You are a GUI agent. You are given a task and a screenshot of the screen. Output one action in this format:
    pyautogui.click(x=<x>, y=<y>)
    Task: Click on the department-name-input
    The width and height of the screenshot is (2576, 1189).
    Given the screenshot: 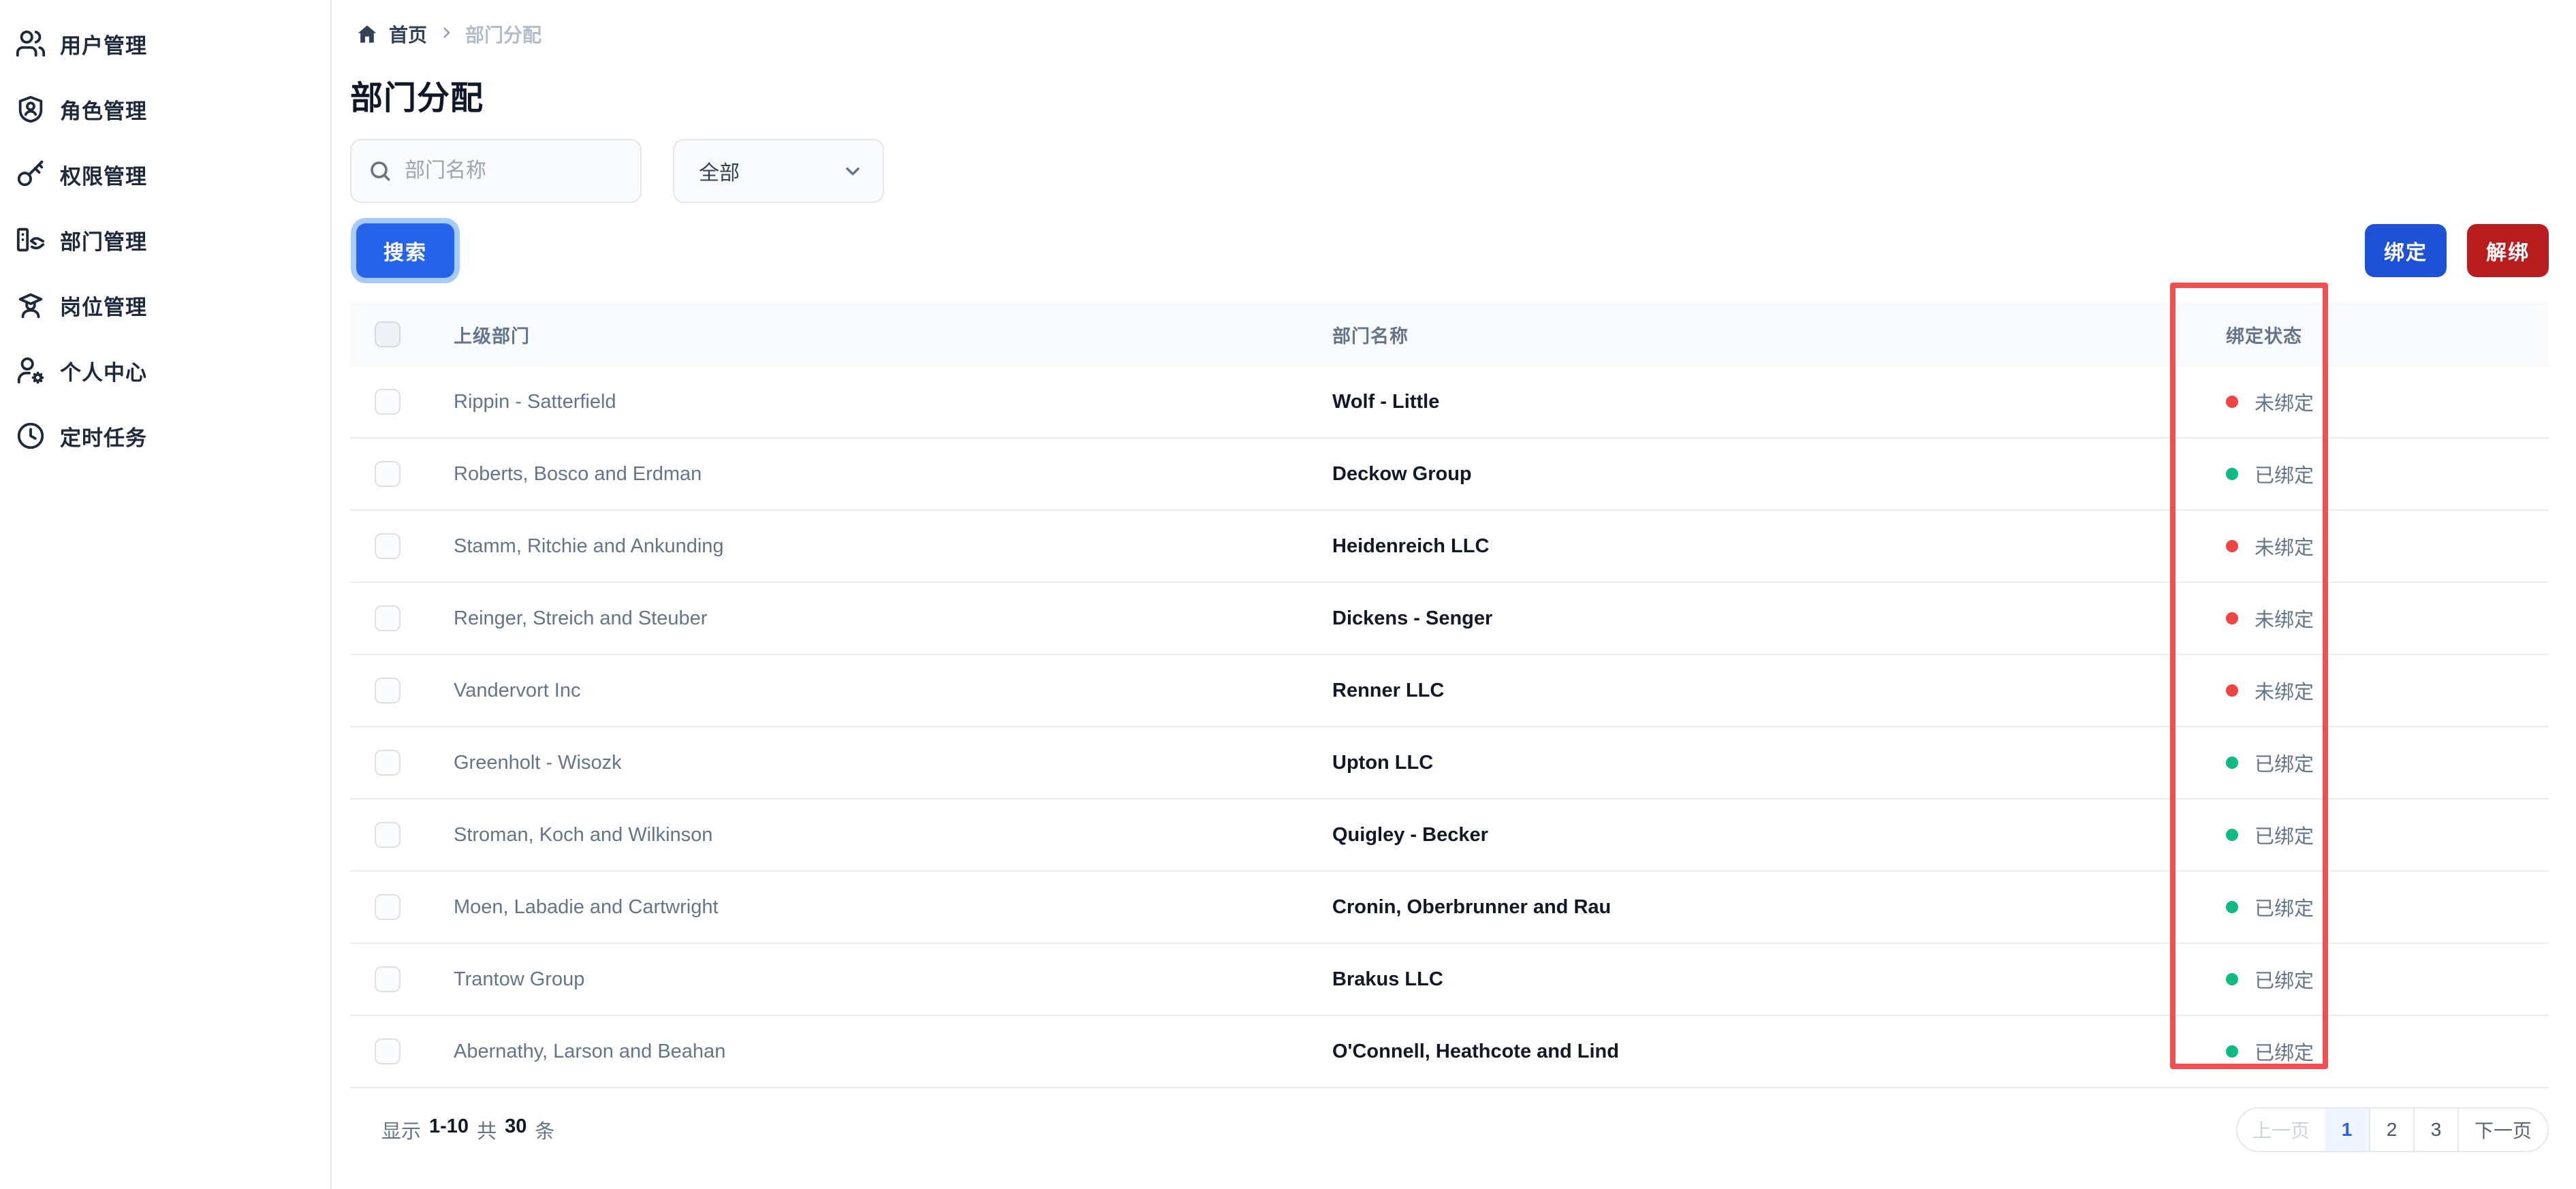 What is the action you would take?
    pyautogui.click(x=507, y=171)
    